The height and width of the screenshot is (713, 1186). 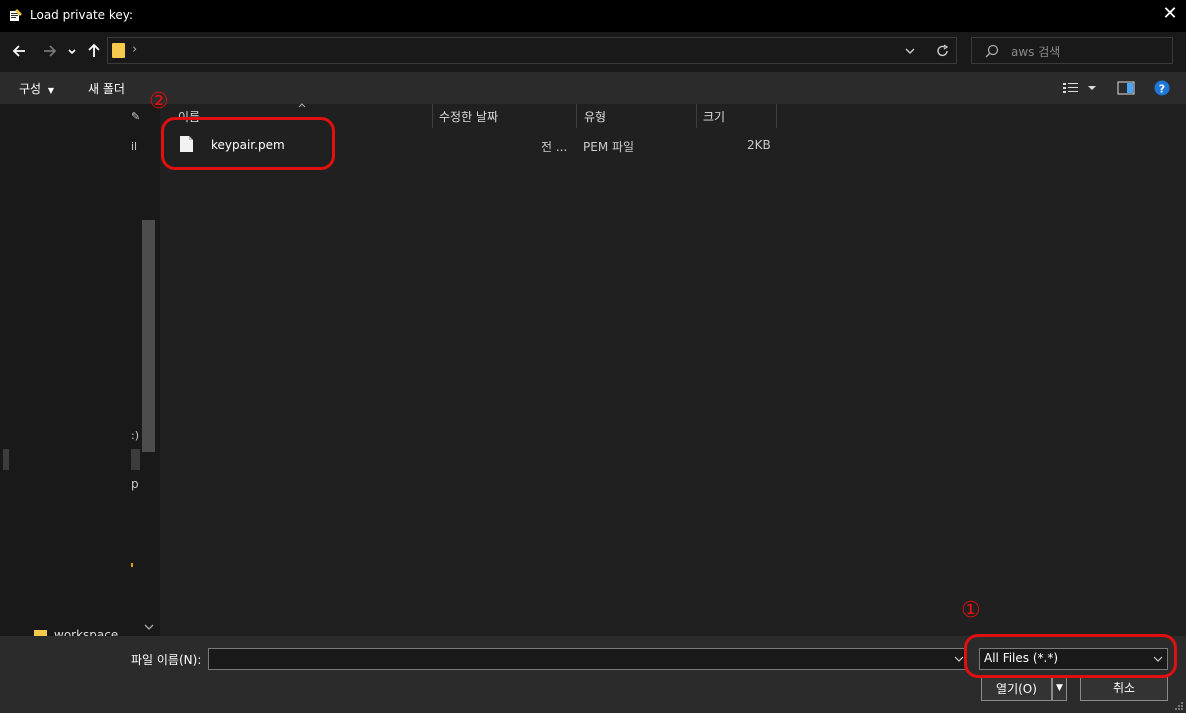 I want to click on recent-locations-button, so click(x=72, y=51).